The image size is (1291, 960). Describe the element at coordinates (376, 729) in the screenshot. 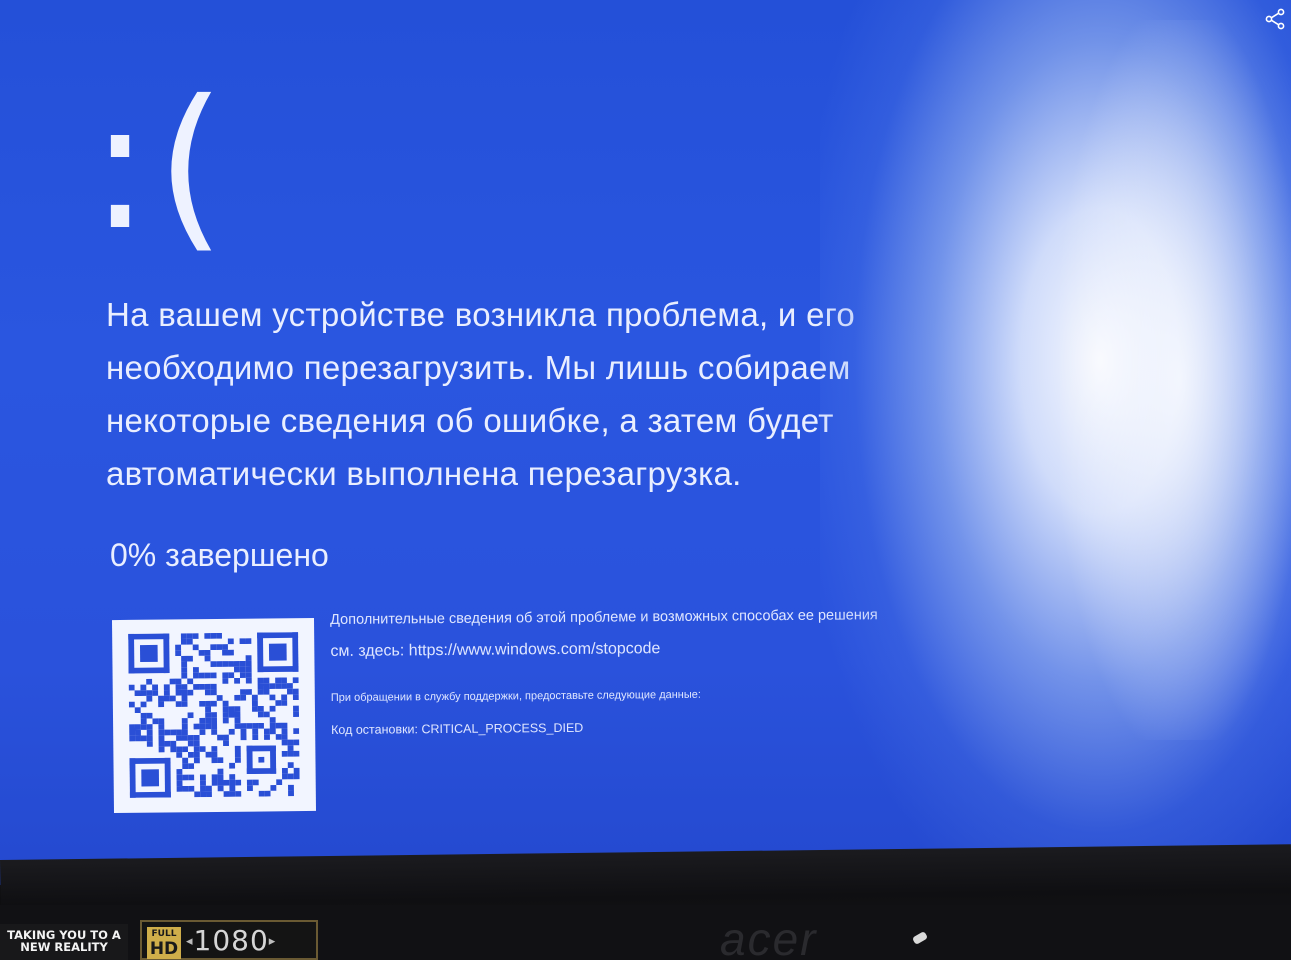

I see `stop-code-label: Код остановки:` at that location.